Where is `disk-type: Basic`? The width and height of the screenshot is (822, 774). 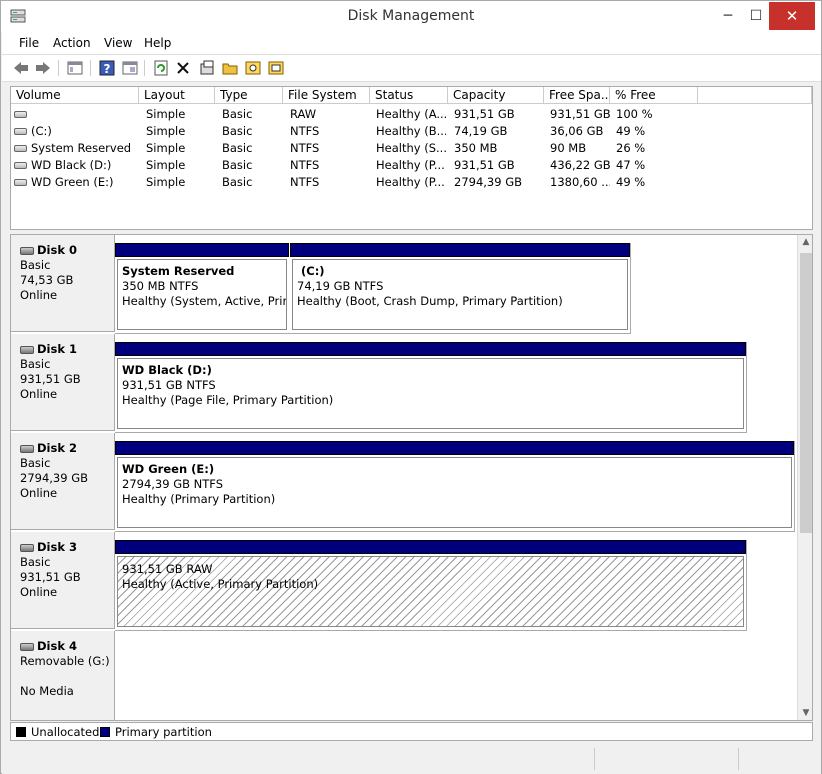 disk-type: Basic is located at coordinates (35, 562).